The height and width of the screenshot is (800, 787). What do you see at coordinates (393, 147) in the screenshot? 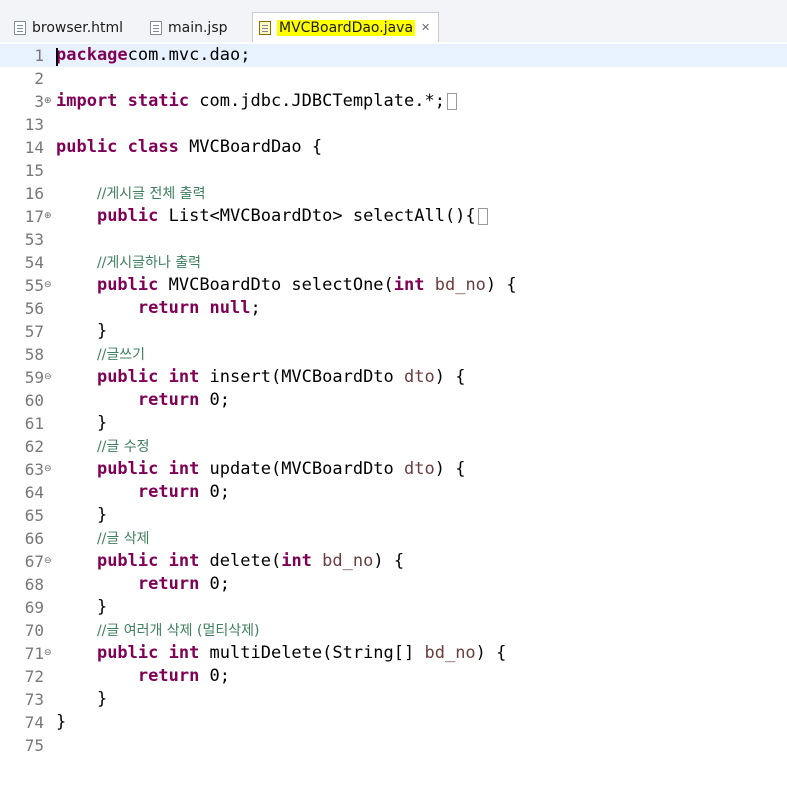
I see `code-line: 14 public class MVCBoardDao {` at bounding box center [393, 147].